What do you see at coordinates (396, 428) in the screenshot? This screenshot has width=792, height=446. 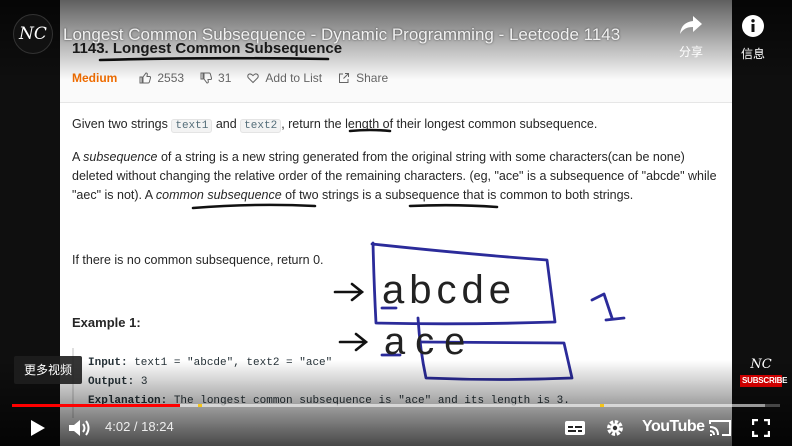 I see `control-bar: 4:02 / 18:24 YouTube` at bounding box center [396, 428].